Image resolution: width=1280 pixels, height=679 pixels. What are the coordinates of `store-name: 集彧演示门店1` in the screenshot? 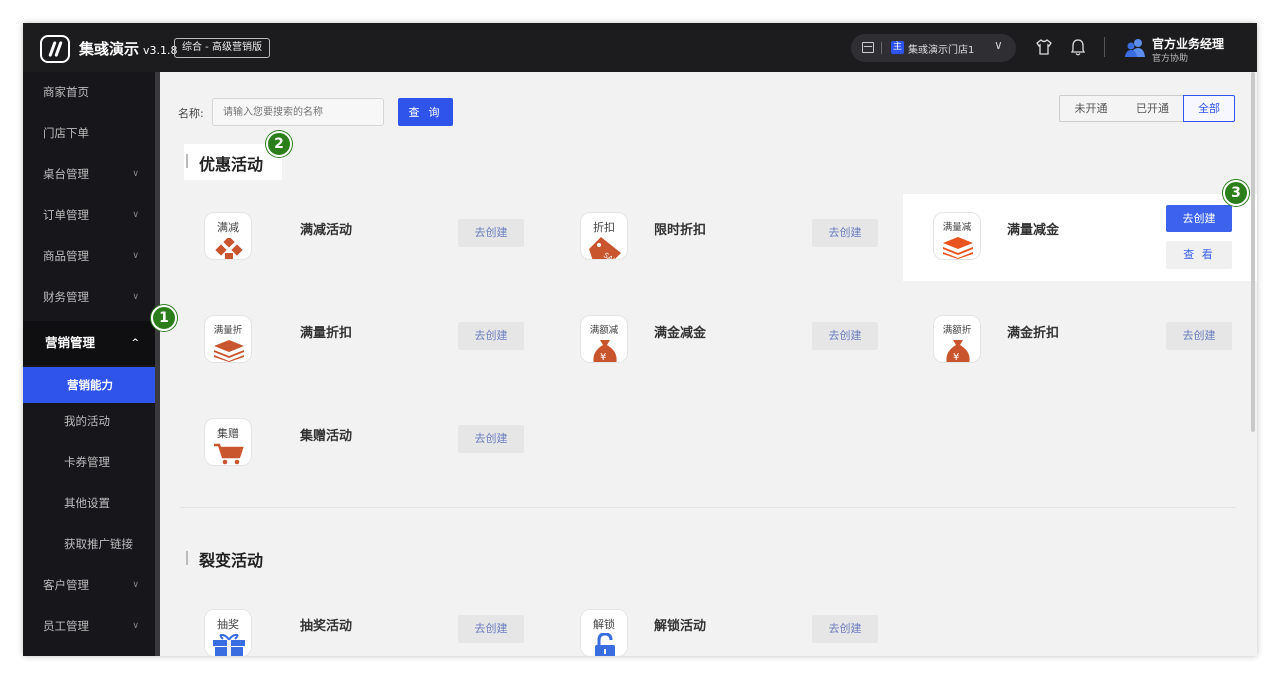 It's located at (941, 50).